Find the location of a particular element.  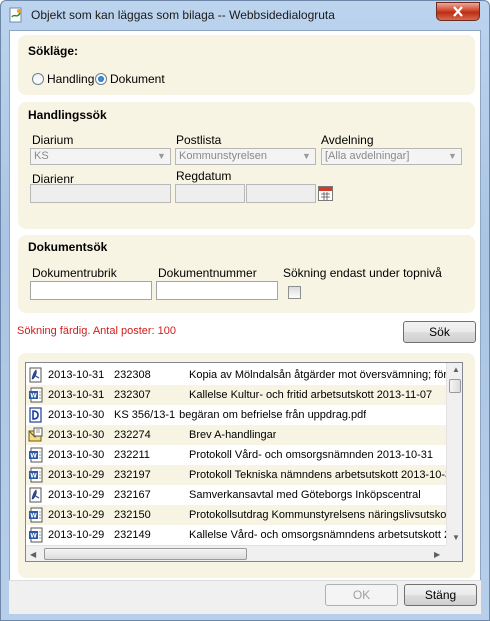

pdf-document-icon is located at coordinates (35, 495).